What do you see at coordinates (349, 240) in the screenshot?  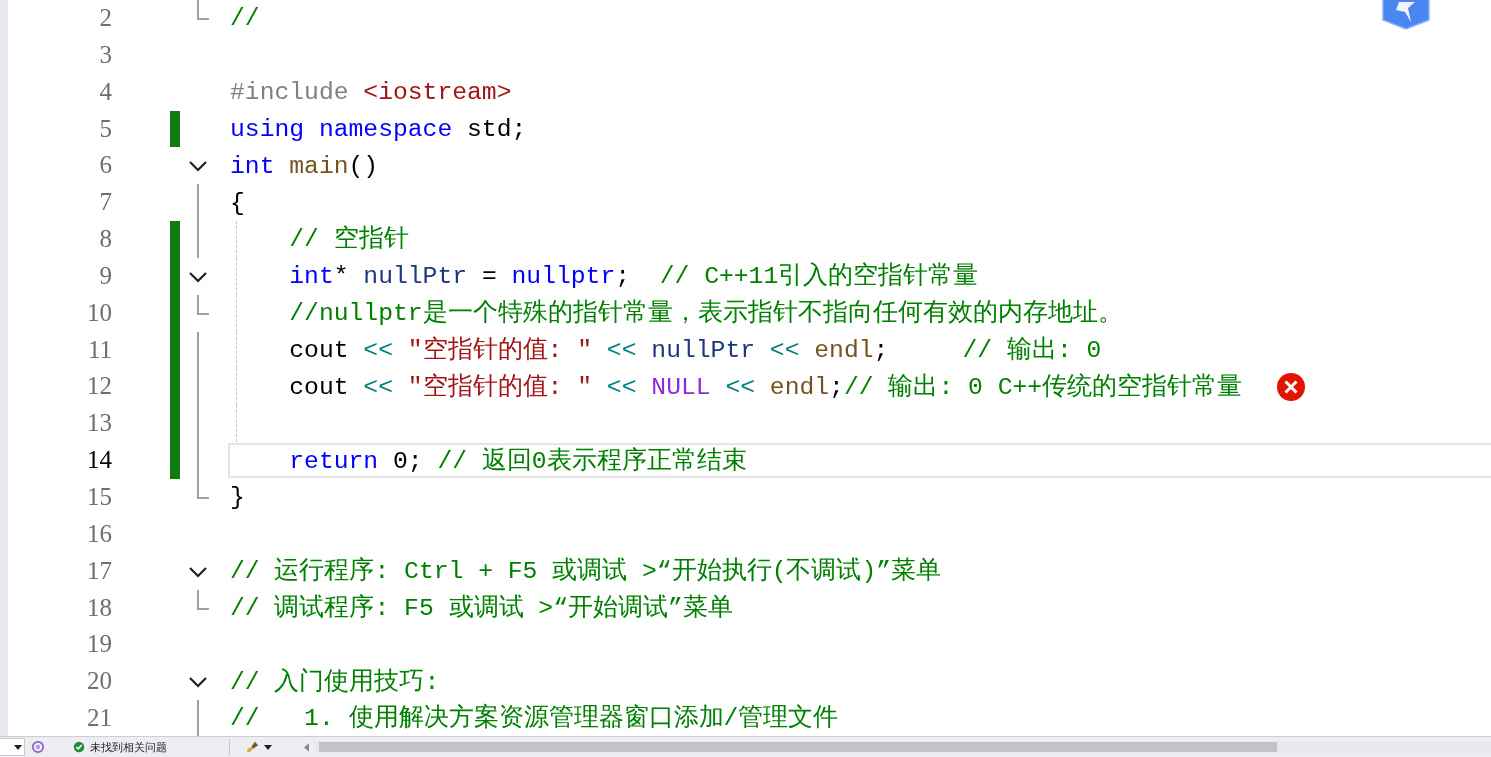 I see `code-line: // 空指针` at bounding box center [349, 240].